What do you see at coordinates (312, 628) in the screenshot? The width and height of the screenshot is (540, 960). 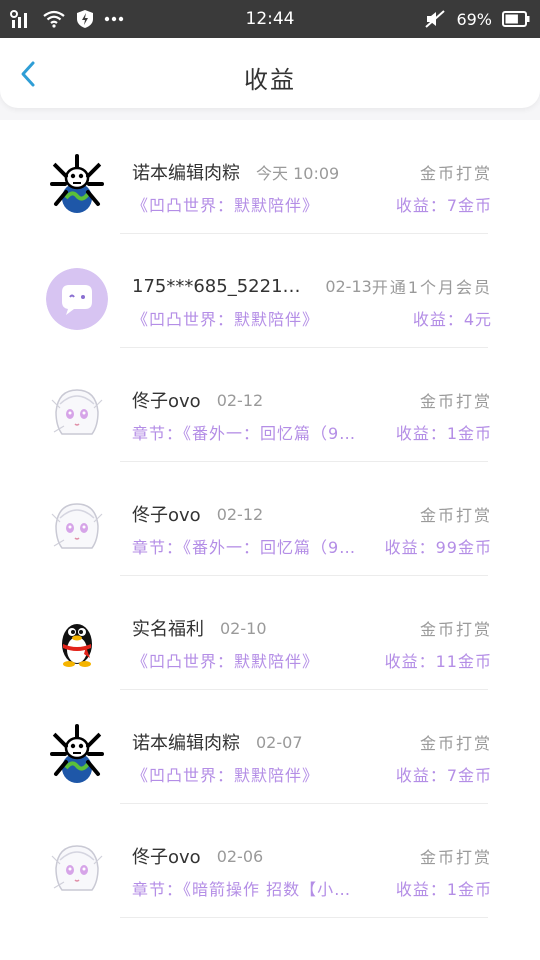 I see `record-header: 实名福利 02-10 金币打赏` at bounding box center [312, 628].